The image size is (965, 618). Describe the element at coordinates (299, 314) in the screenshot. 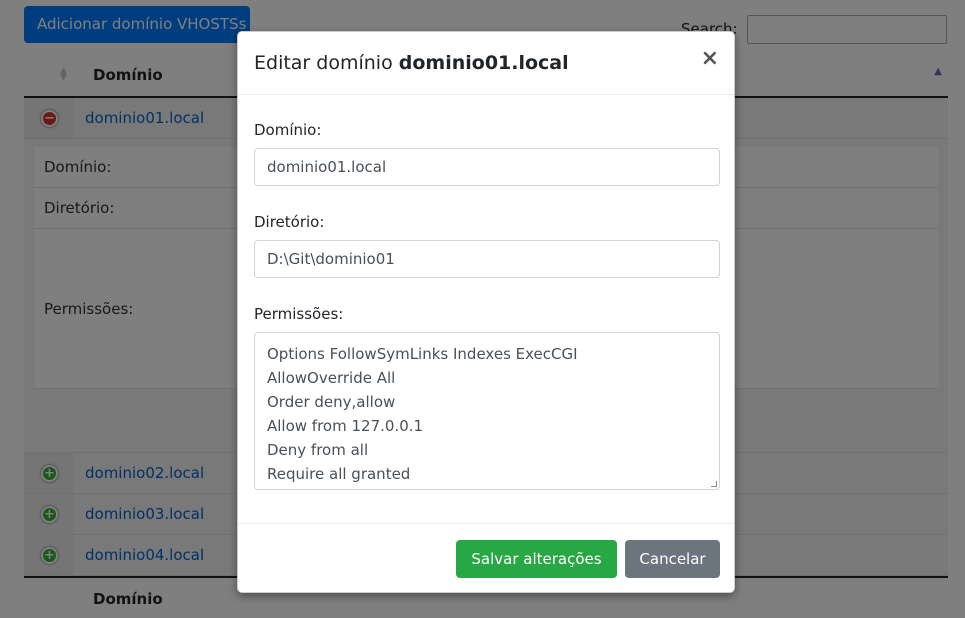

I see `permissions-field-label: Permissões:` at that location.